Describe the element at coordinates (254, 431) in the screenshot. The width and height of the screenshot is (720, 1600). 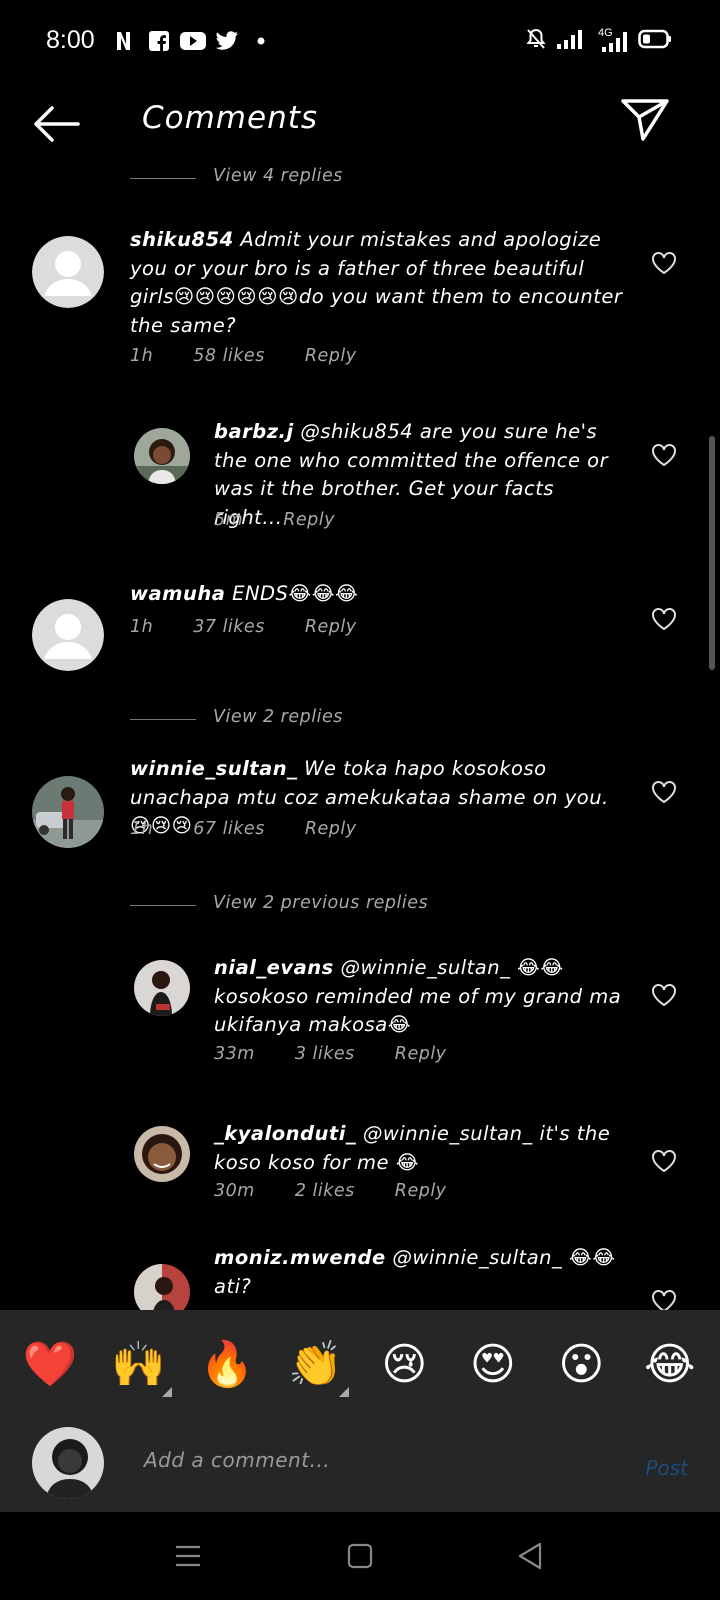
I see `comment-username: barbz.j` at that location.